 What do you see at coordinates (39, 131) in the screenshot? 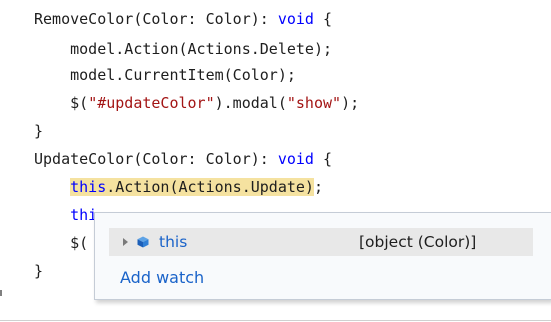
I see `code-line-5: }` at bounding box center [39, 131].